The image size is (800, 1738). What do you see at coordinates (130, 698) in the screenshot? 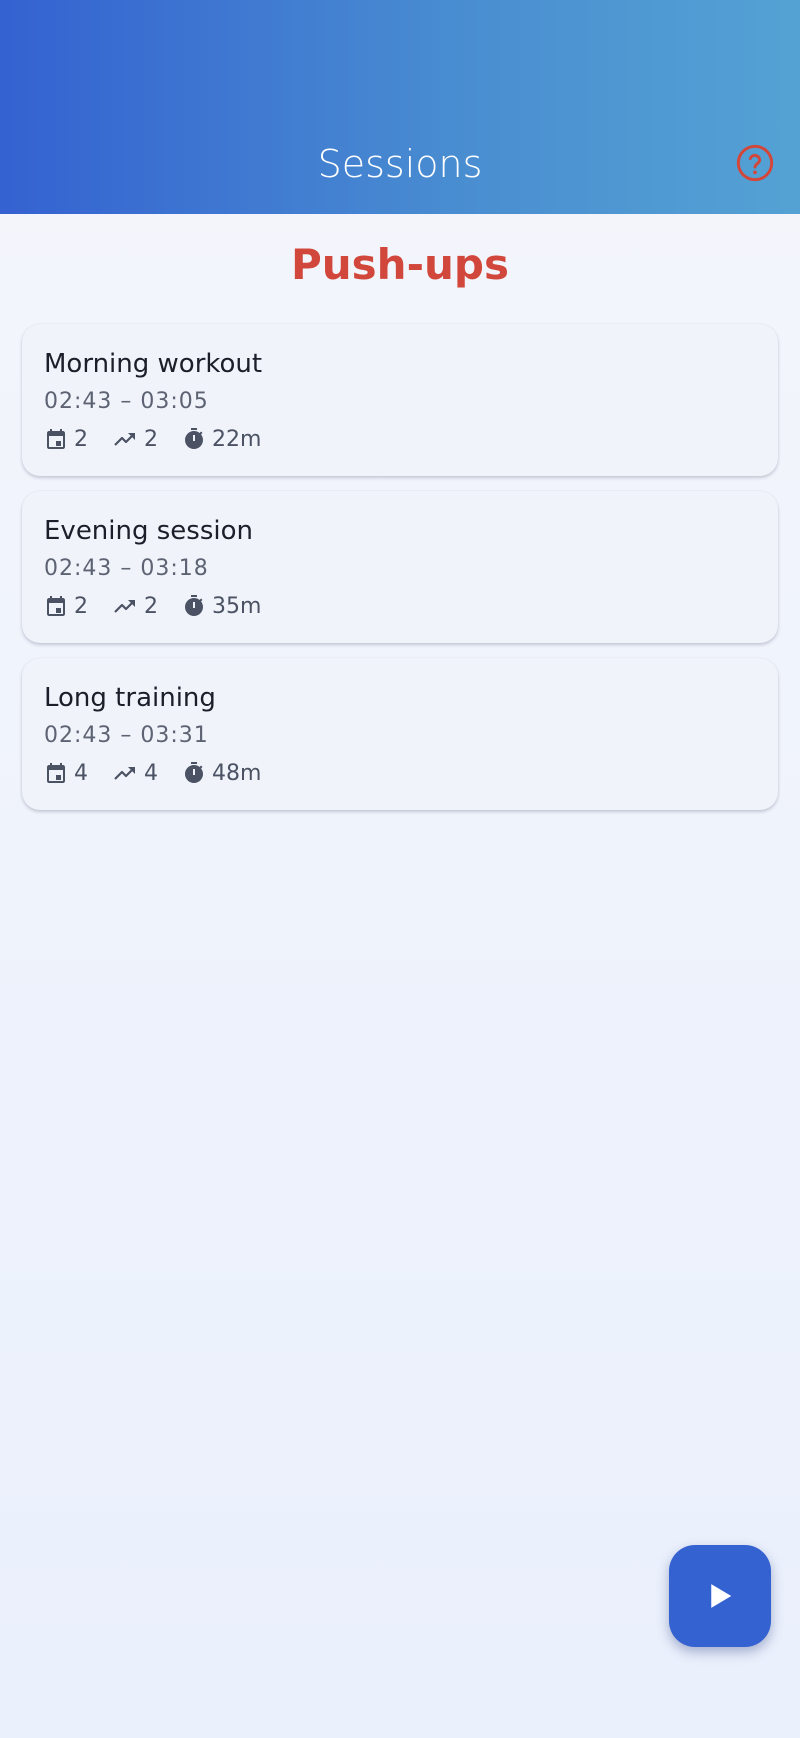
I see `session-name: Long training` at bounding box center [130, 698].